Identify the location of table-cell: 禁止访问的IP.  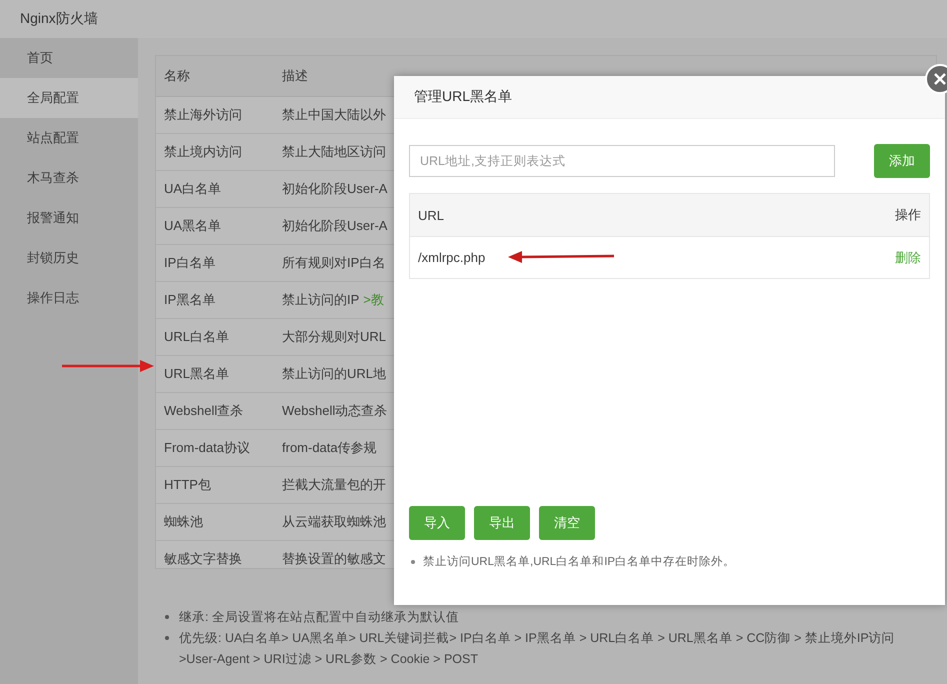
(321, 300).